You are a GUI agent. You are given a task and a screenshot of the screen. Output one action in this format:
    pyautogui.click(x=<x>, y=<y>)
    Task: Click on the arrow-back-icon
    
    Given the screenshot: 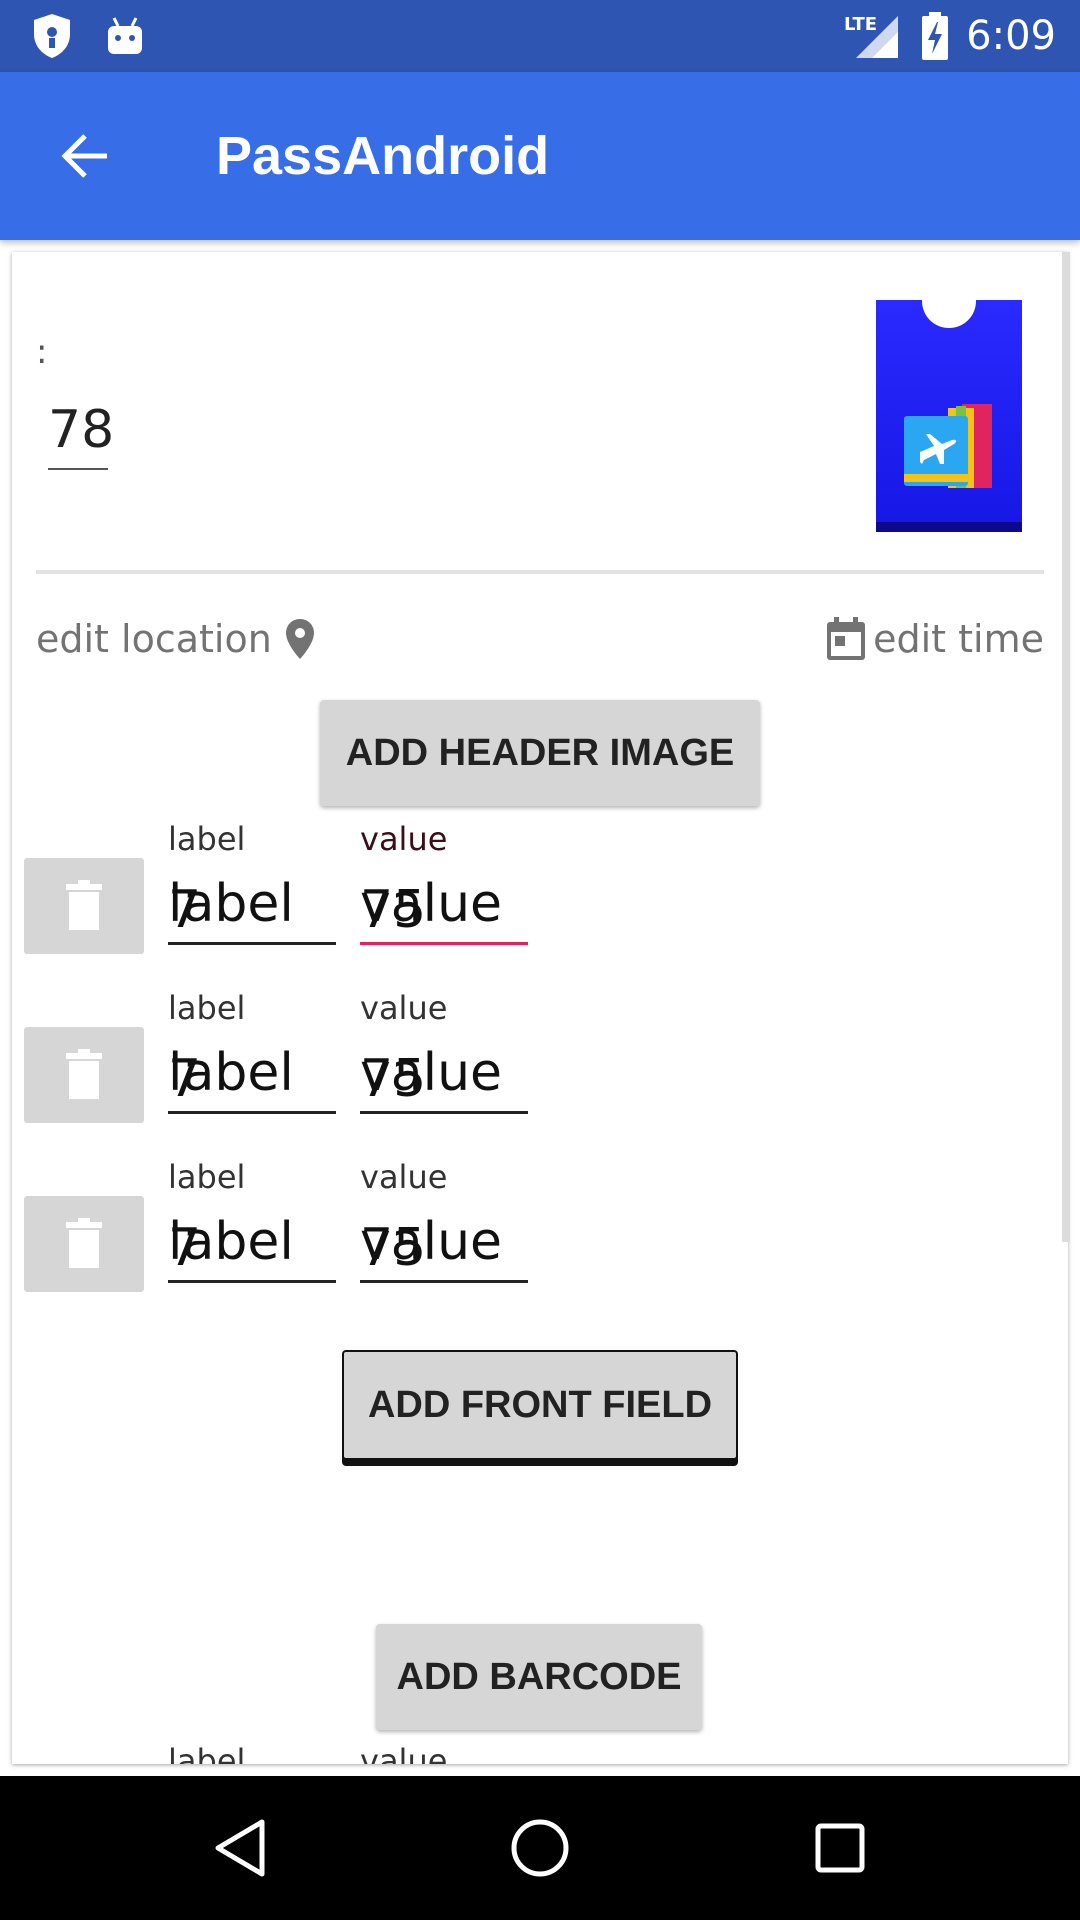 What is the action you would take?
    pyautogui.click(x=84, y=156)
    